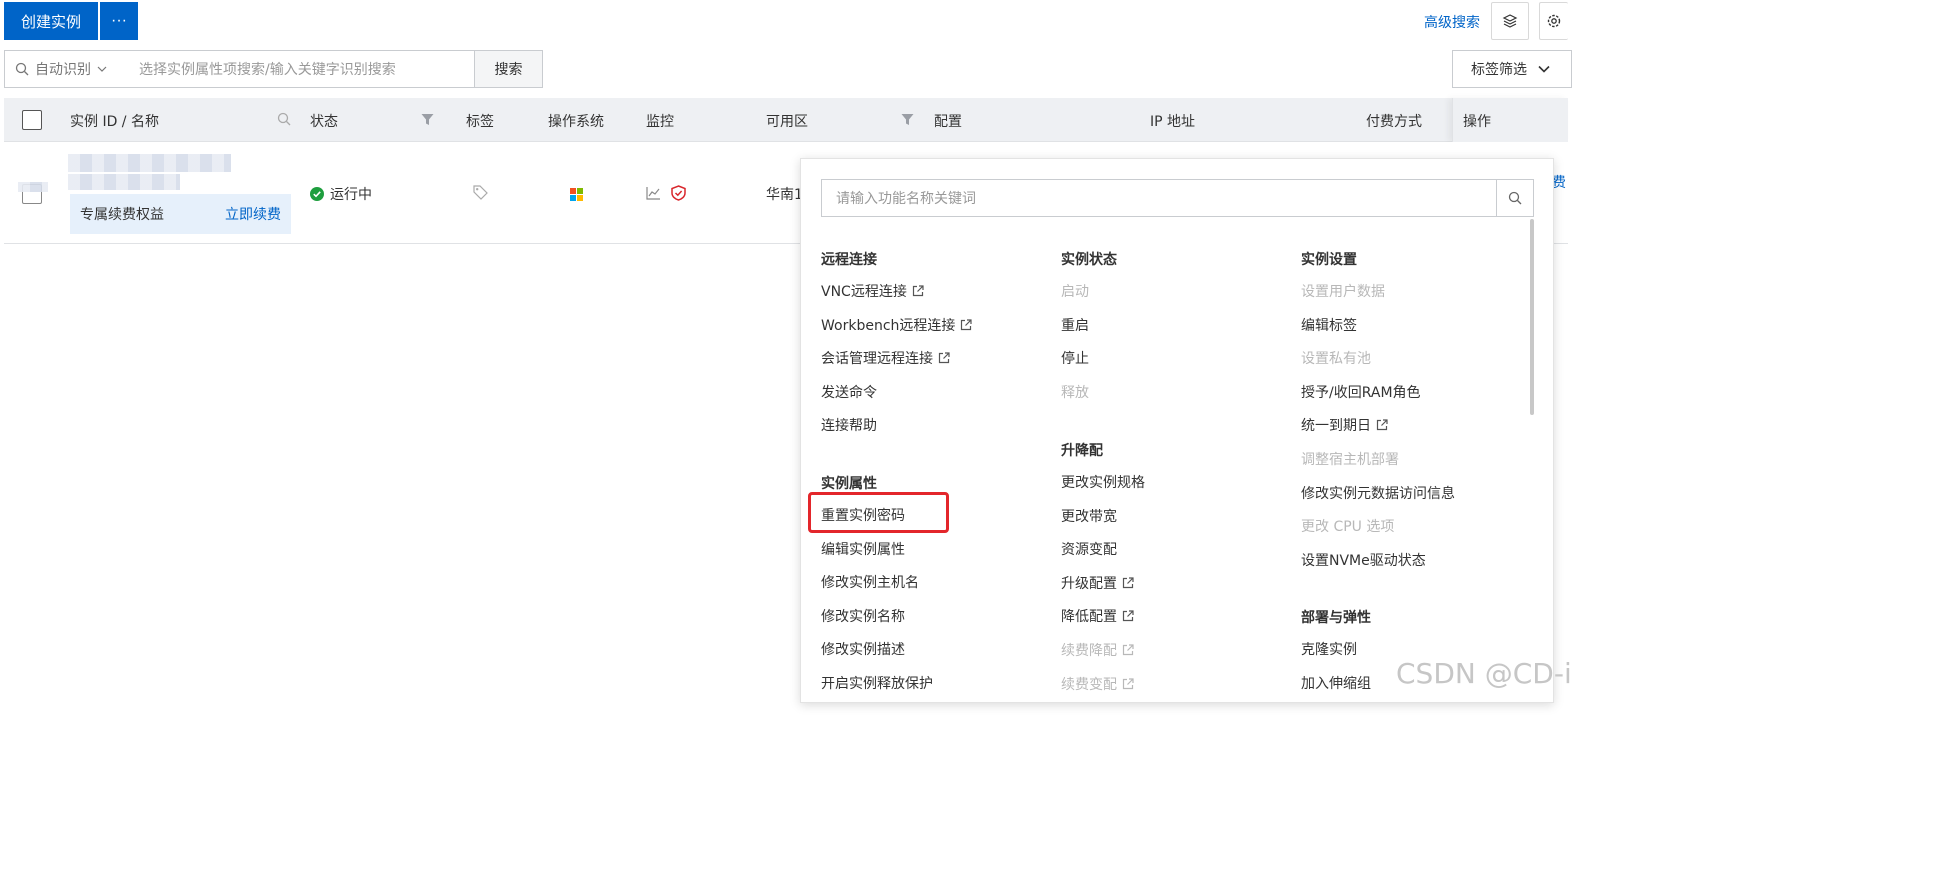  What do you see at coordinates (1329, 325) in the screenshot?
I see `menu-item: 编辑标签` at bounding box center [1329, 325].